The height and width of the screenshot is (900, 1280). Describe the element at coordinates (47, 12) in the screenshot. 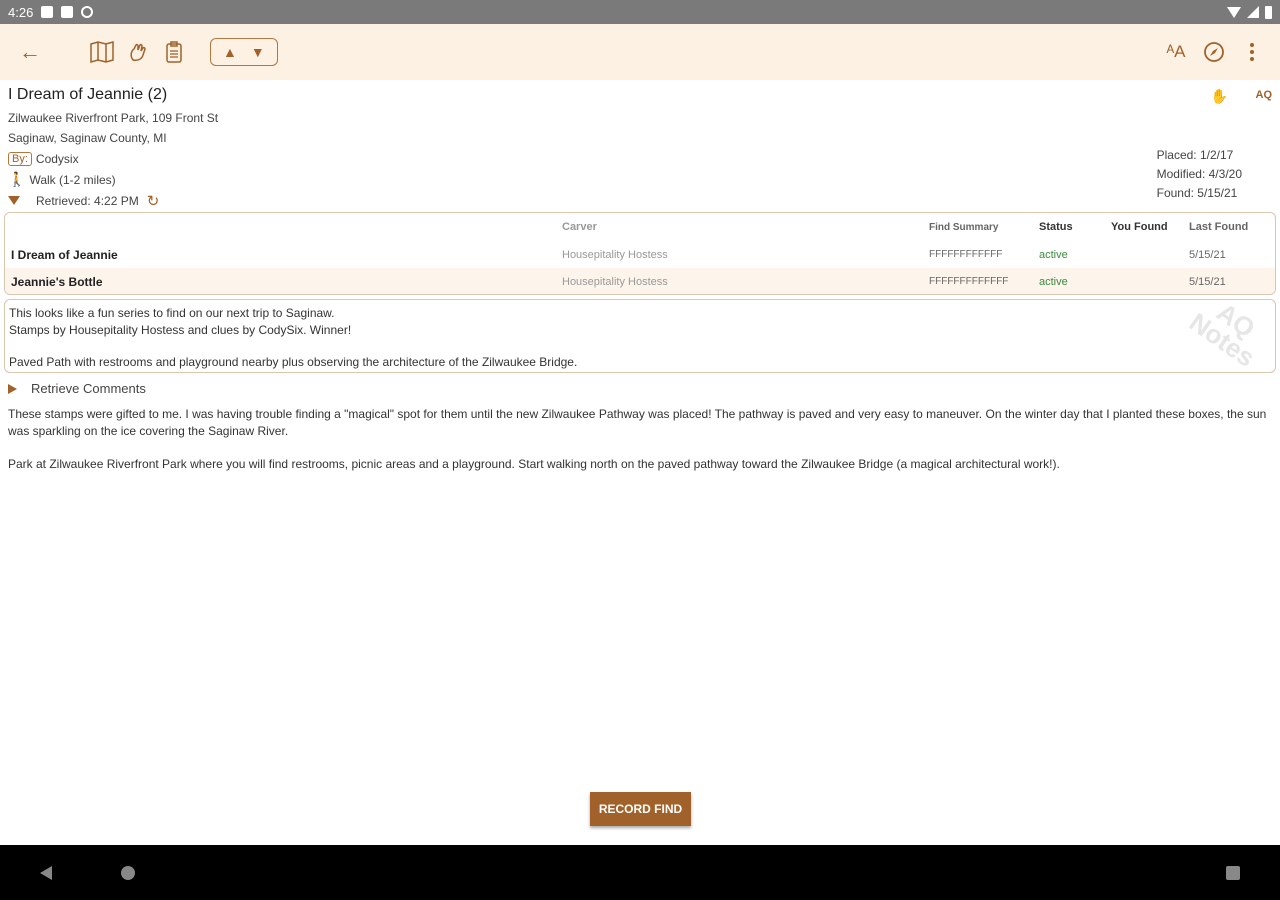

I see `notification-icon` at that location.